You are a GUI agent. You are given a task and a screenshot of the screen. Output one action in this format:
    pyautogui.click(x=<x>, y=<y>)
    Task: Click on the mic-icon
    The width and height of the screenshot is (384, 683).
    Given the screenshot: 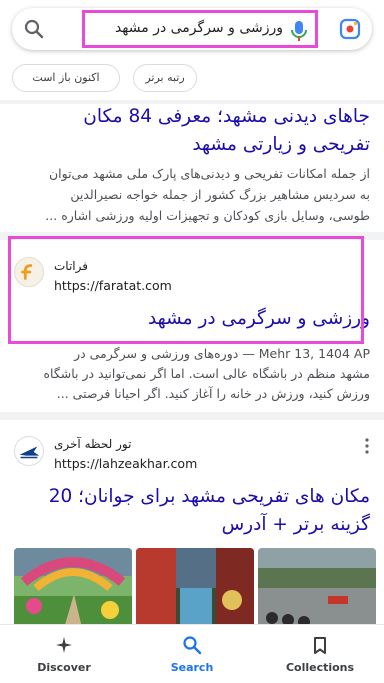 What is the action you would take?
    pyautogui.click(x=299, y=31)
    